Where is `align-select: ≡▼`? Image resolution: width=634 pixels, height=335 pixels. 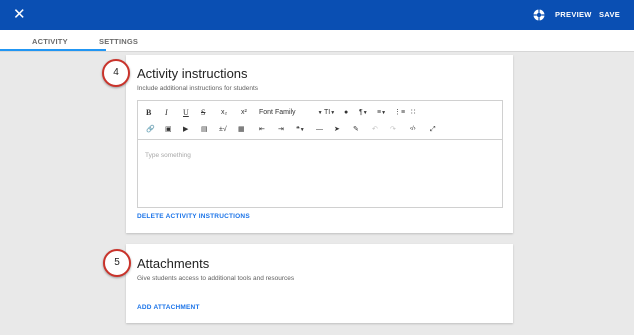
align-select: ≡▼ is located at coordinates (381, 113).